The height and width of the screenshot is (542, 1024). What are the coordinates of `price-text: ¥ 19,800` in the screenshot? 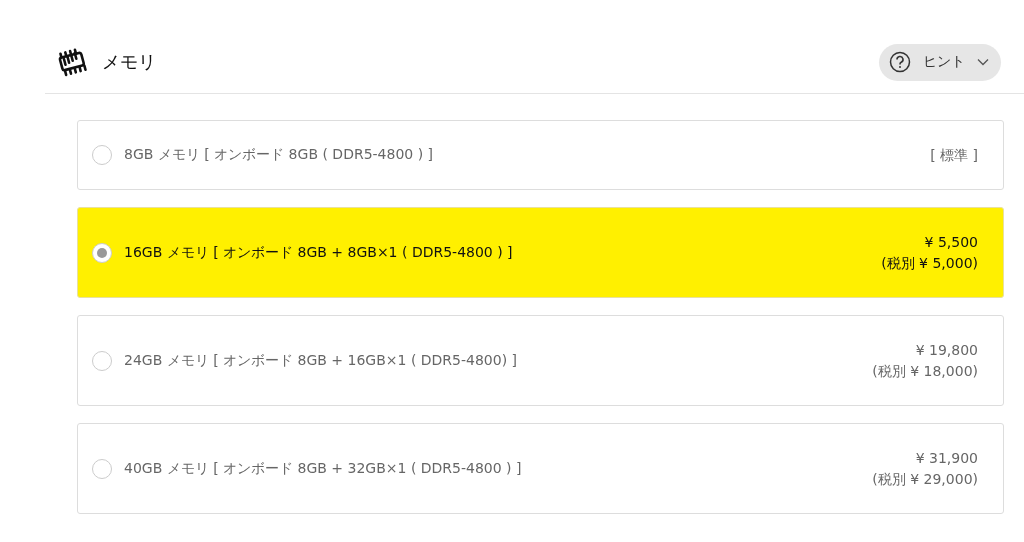 It's located at (946, 350).